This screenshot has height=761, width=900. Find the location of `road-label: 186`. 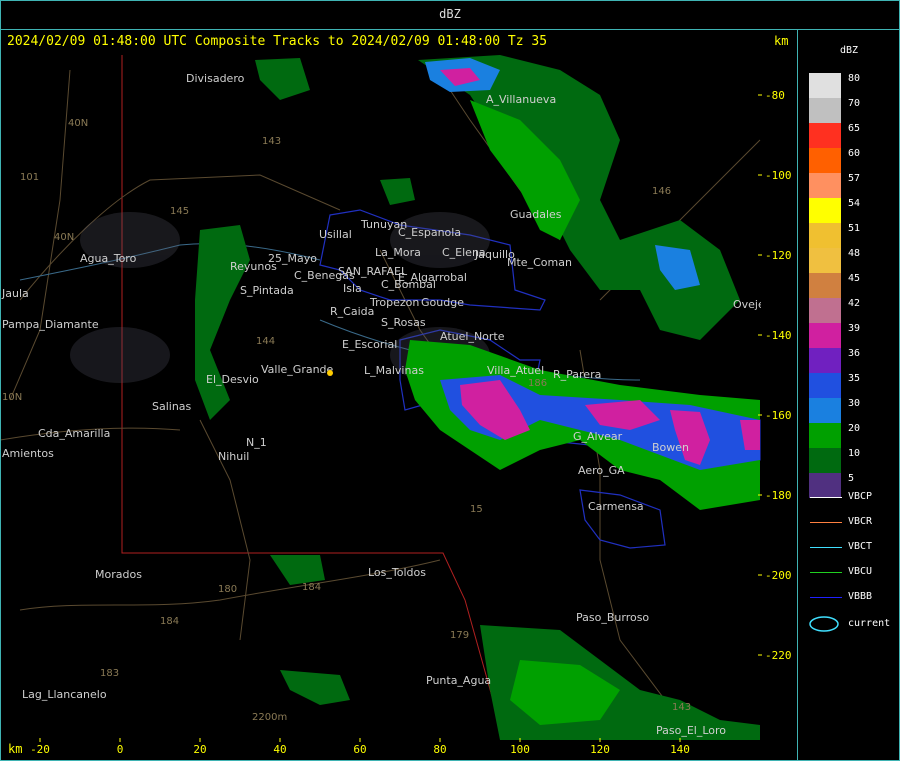

road-label: 186 is located at coordinates (537, 383).